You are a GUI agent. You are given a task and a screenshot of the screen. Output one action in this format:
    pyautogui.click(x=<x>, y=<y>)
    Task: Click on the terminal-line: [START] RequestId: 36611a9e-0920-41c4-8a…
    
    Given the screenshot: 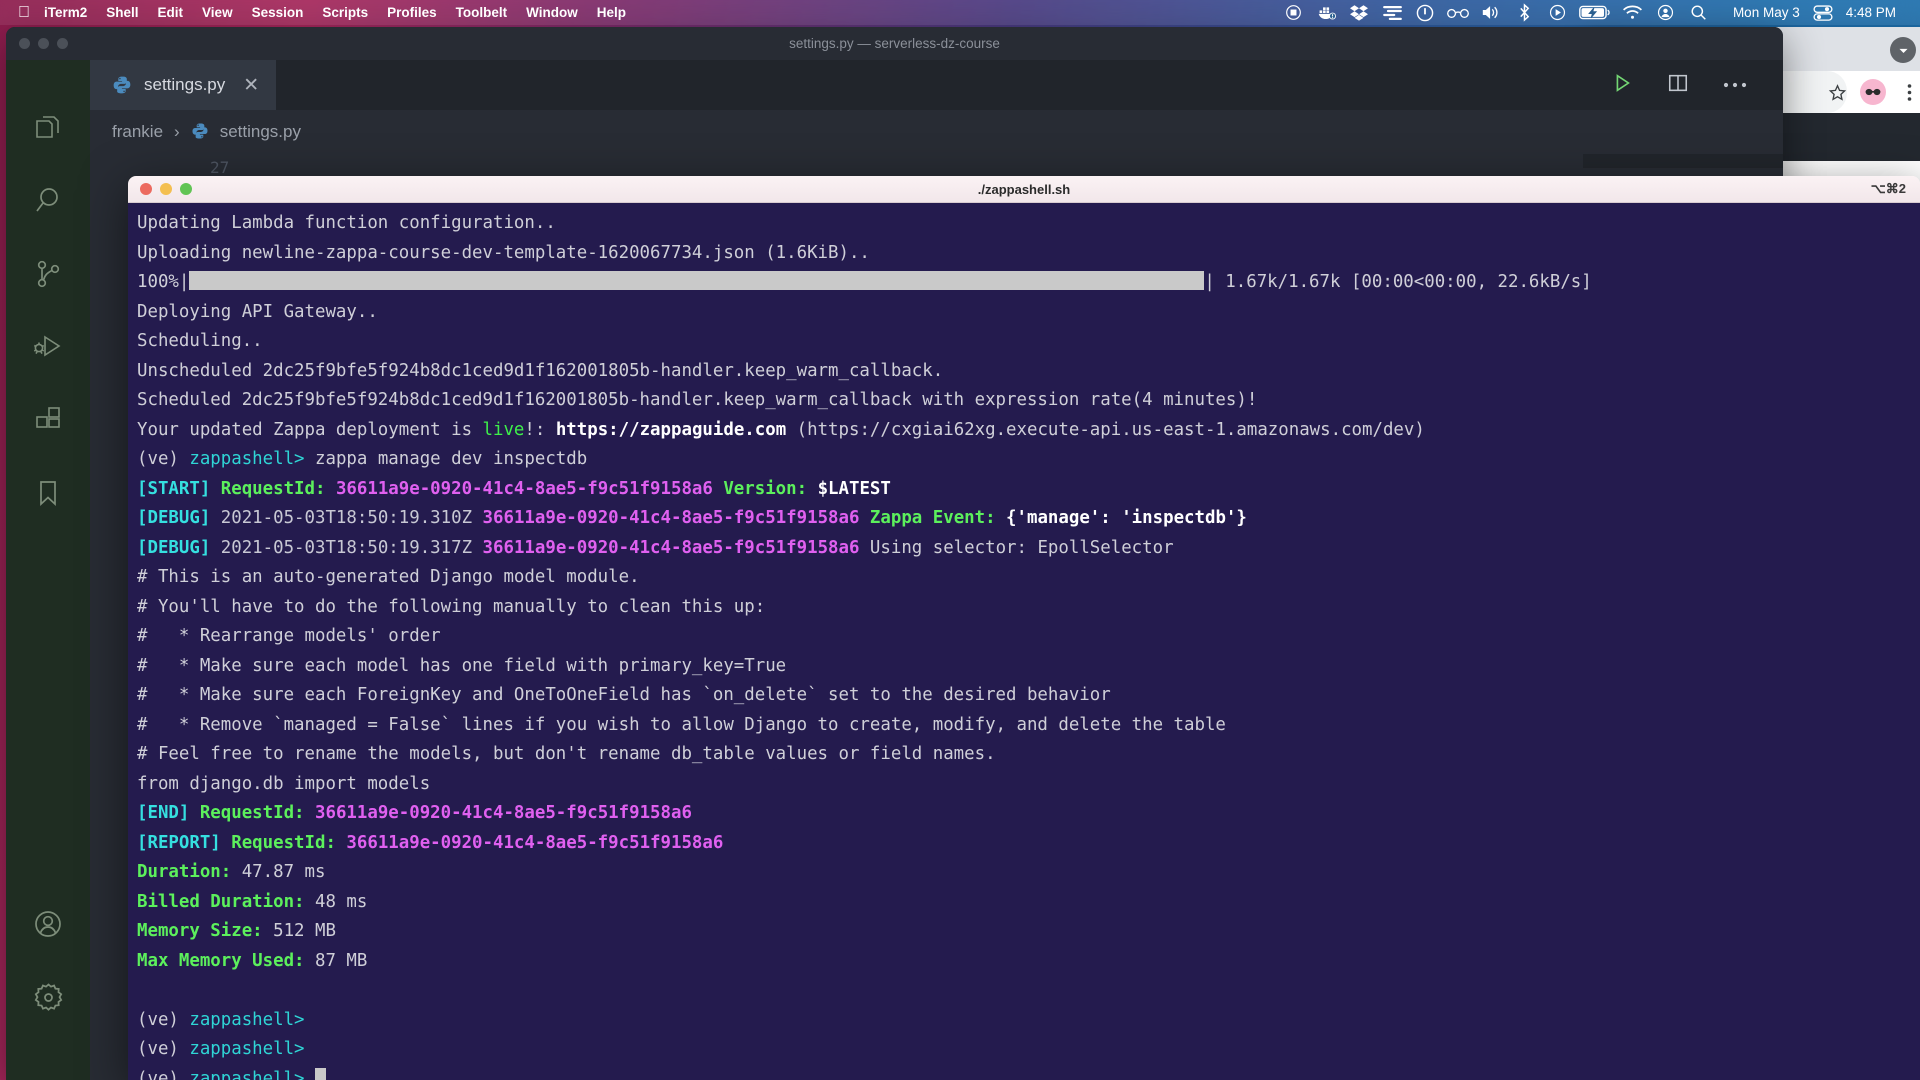 What is the action you would take?
    pyautogui.click(x=1028, y=490)
    